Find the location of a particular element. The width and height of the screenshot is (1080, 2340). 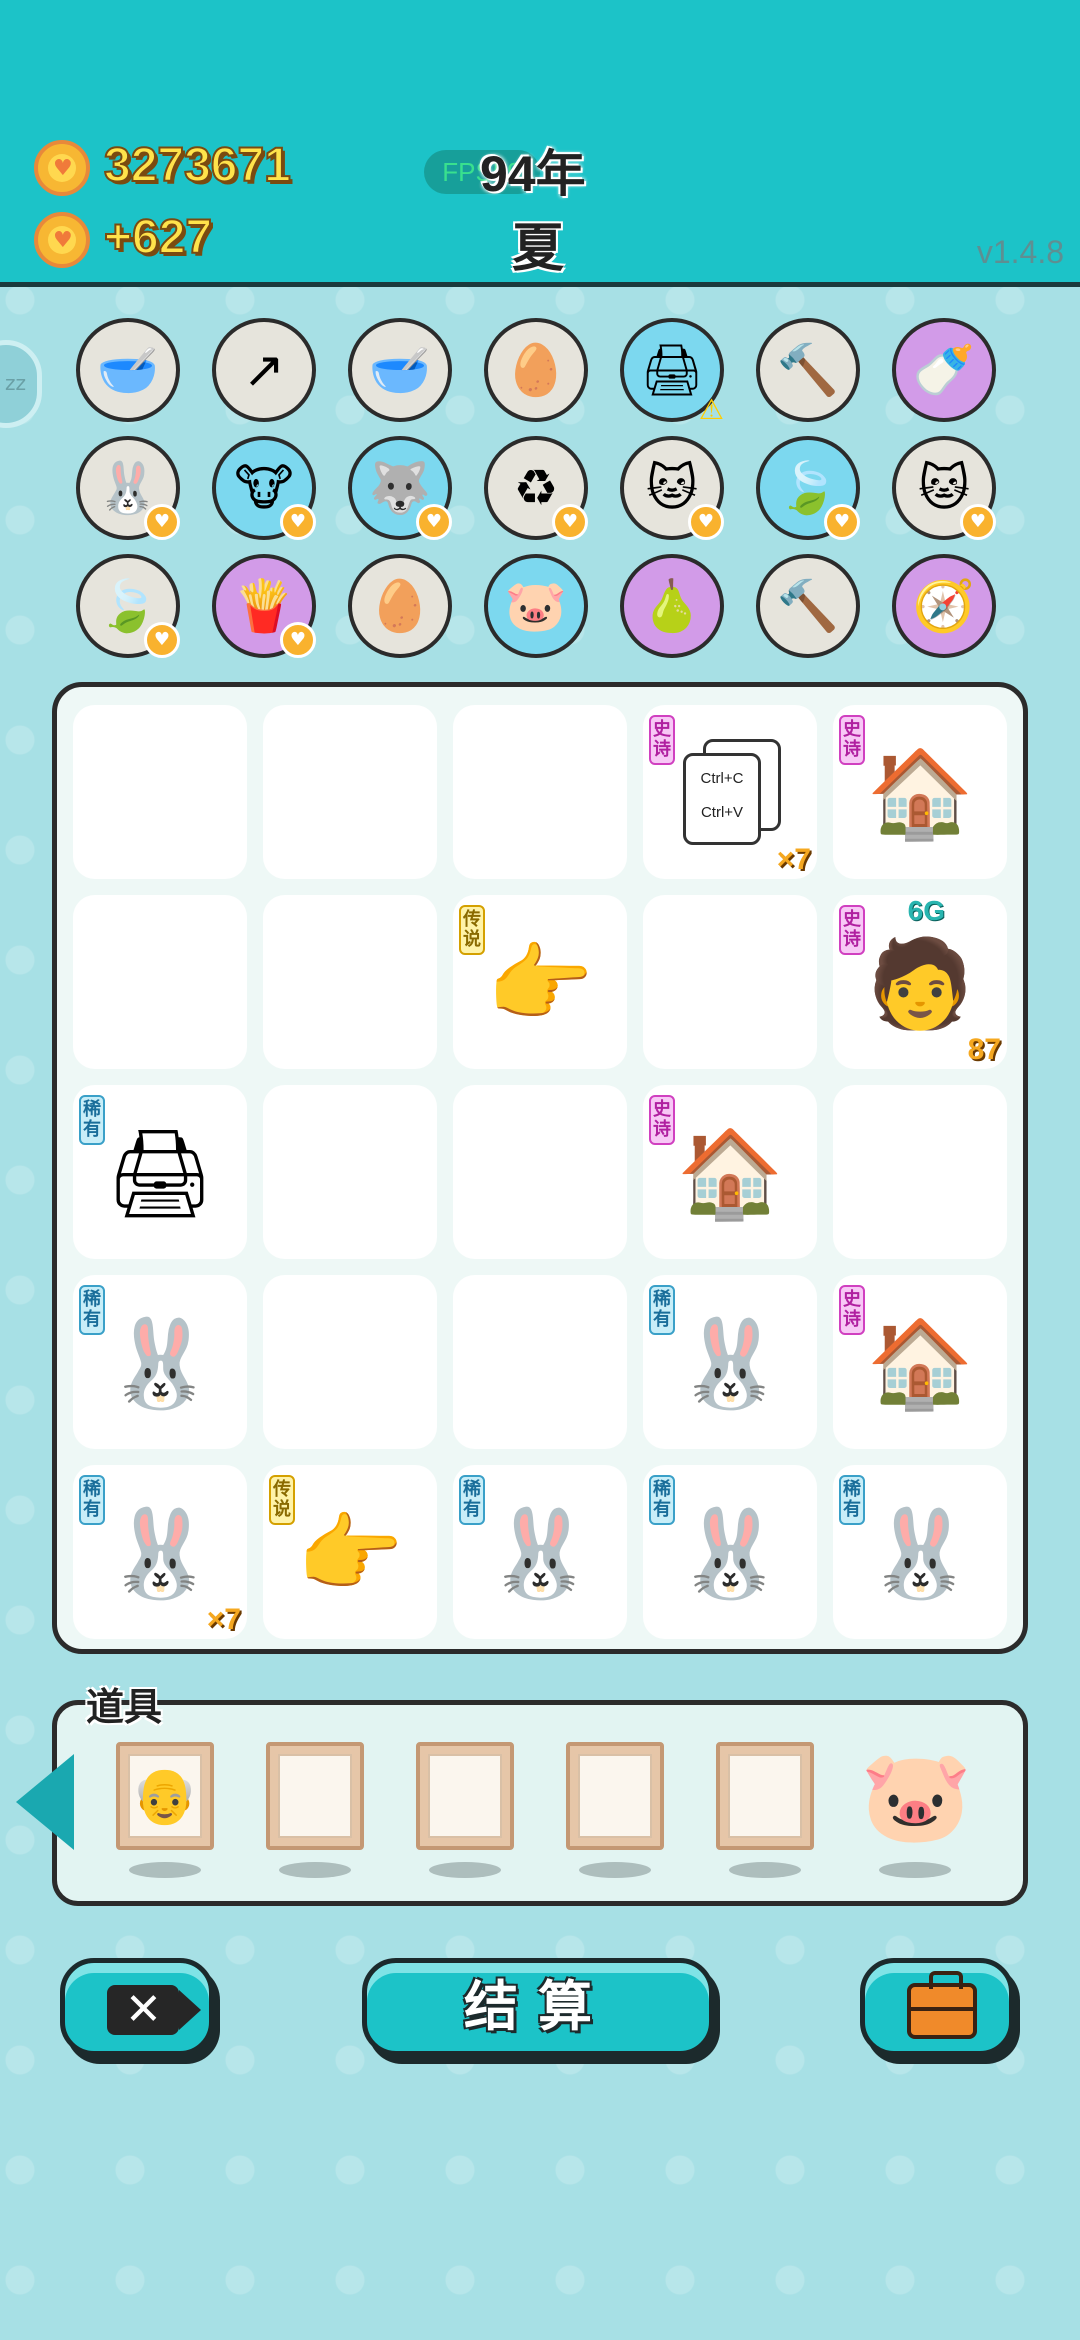

fries-icon: 🍟 ♥ is located at coordinates (264, 606).